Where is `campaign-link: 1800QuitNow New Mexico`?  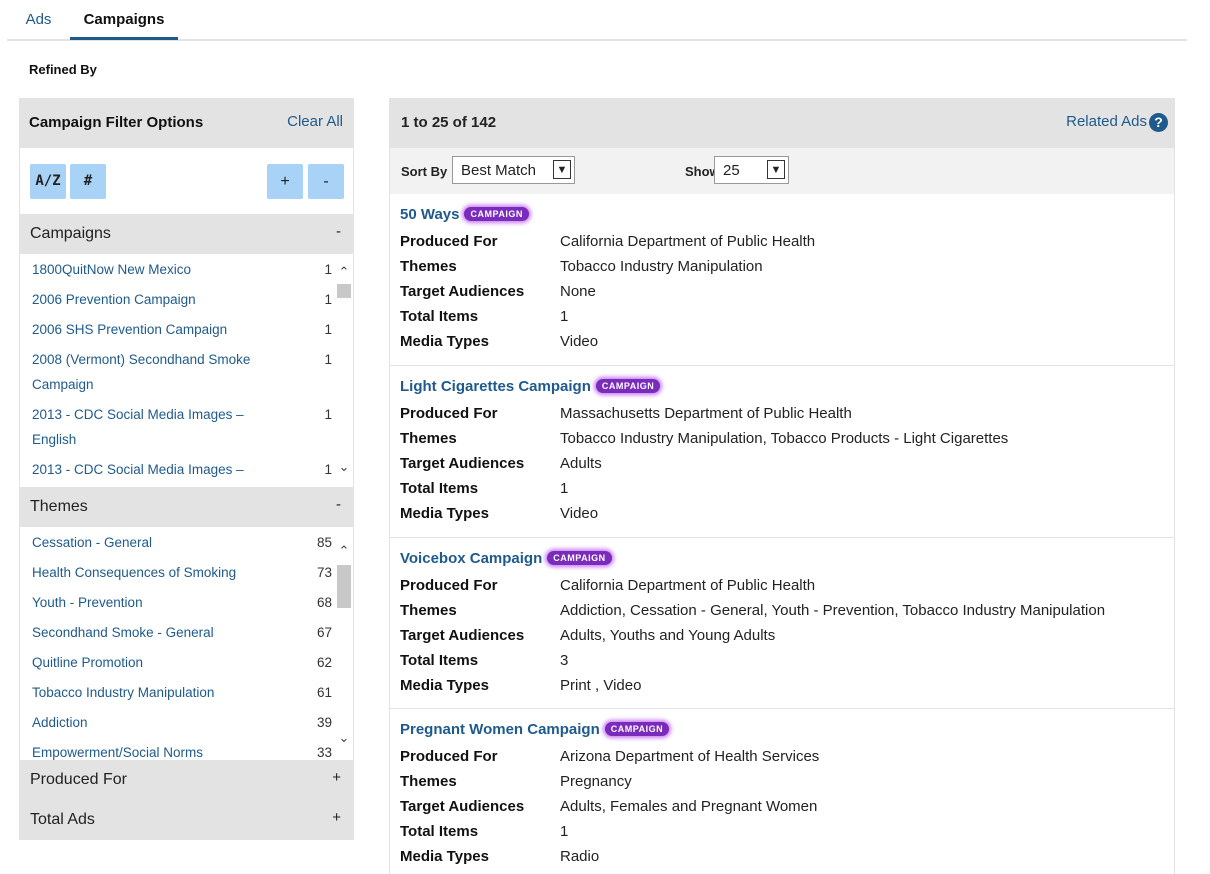
campaign-link: 1800QuitNow New Mexico is located at coordinates (144, 269).